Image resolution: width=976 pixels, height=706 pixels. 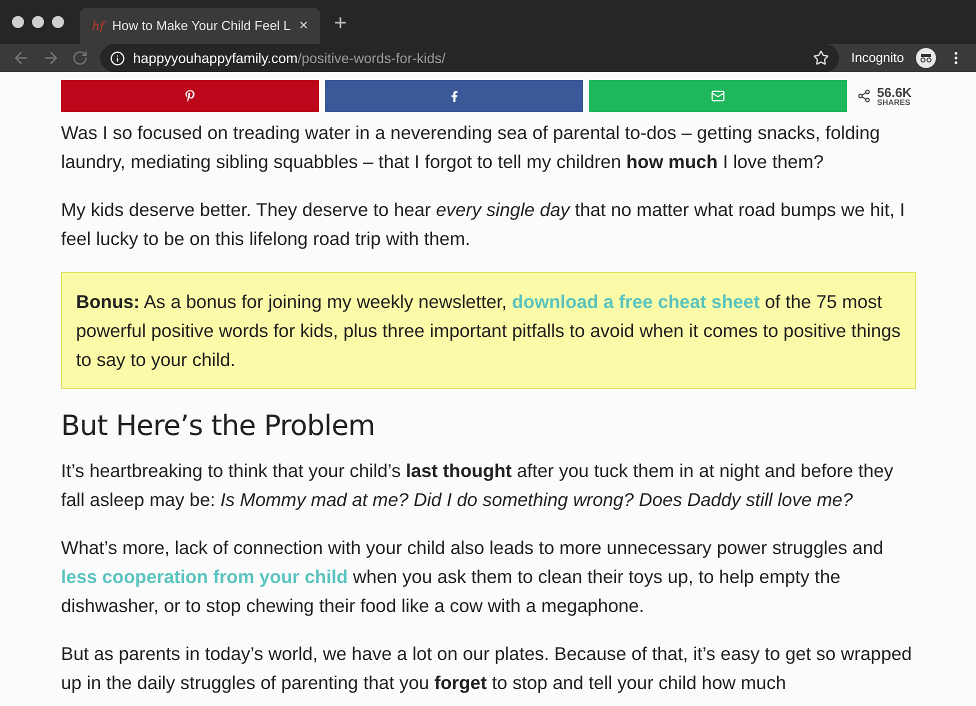 I want to click on tab-title: How to Make Your Child Feel L, so click(x=202, y=26).